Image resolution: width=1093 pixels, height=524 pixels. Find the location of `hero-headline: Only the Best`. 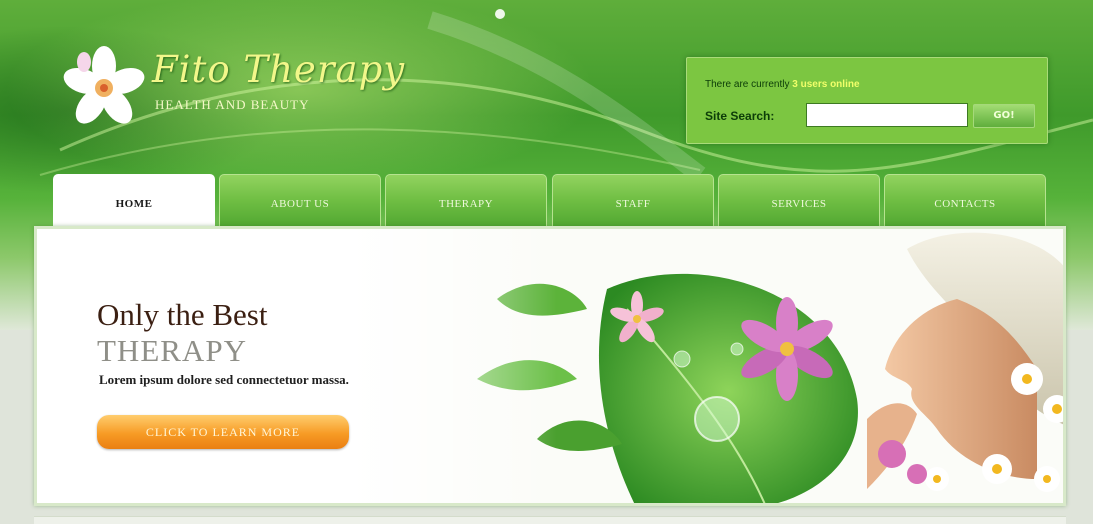

hero-headline: Only the Best is located at coordinates (182, 314).